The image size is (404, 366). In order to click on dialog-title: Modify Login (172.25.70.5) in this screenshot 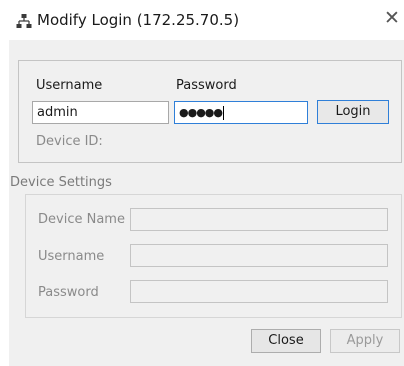, I will do `click(138, 20)`.